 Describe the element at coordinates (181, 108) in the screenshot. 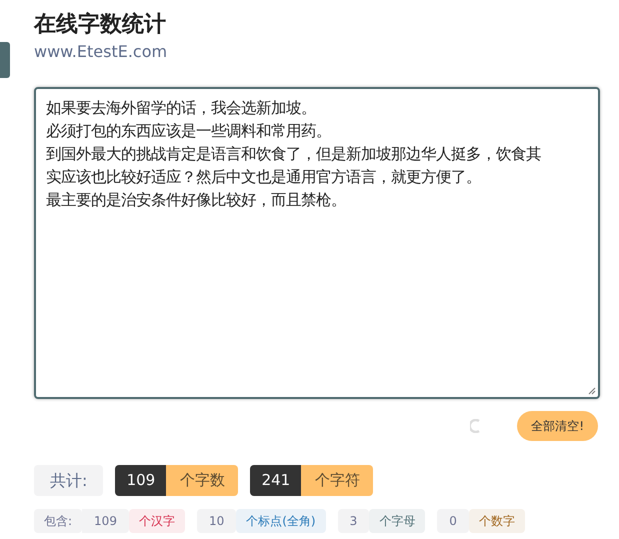

I see `text-line: 如果要去海外留学的话，我会选新加坡。` at that location.